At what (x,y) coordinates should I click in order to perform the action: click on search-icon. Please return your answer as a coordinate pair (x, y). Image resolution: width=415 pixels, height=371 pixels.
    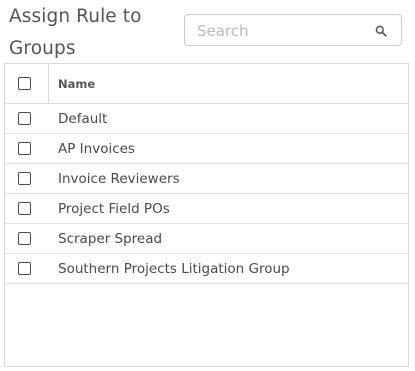
    Looking at the image, I should click on (381, 31).